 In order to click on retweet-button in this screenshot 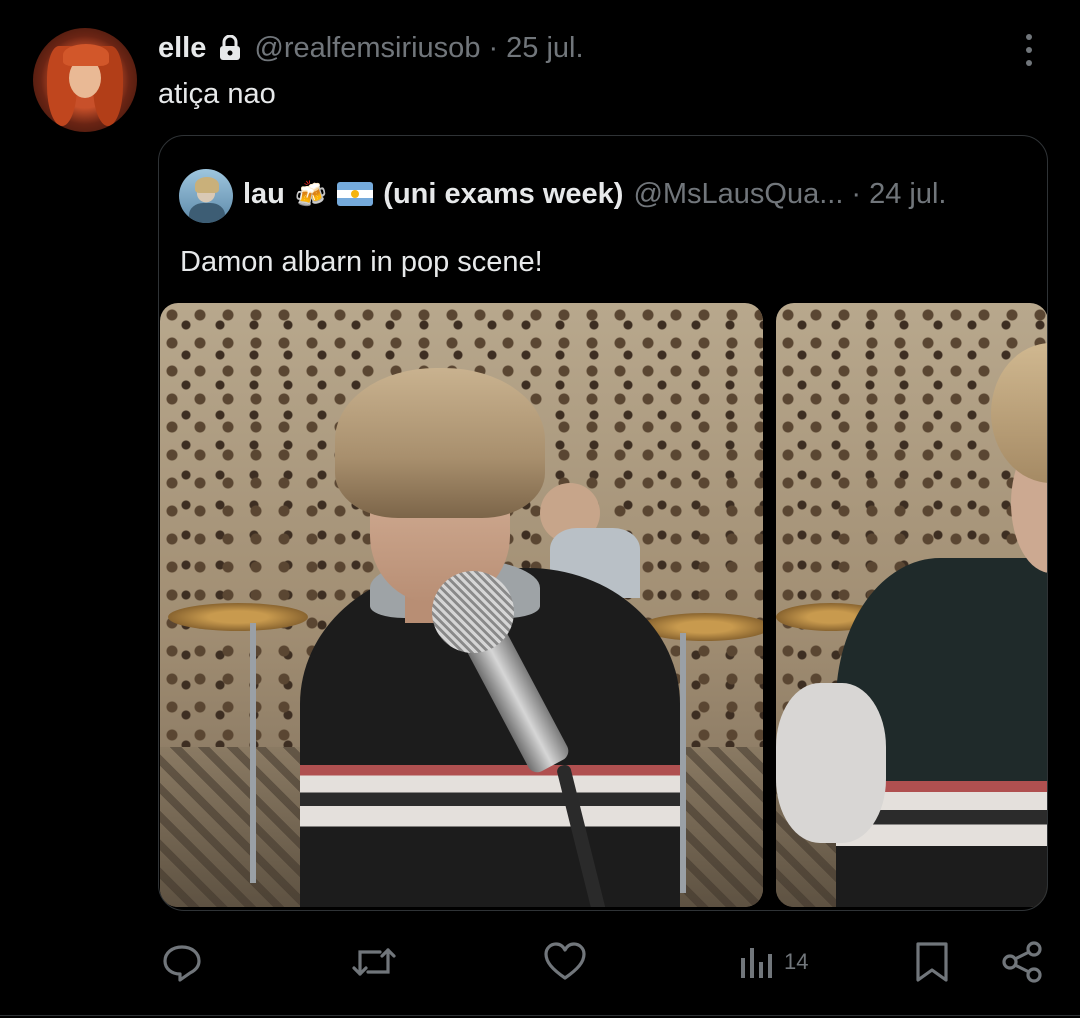, I will do `click(374, 962)`.